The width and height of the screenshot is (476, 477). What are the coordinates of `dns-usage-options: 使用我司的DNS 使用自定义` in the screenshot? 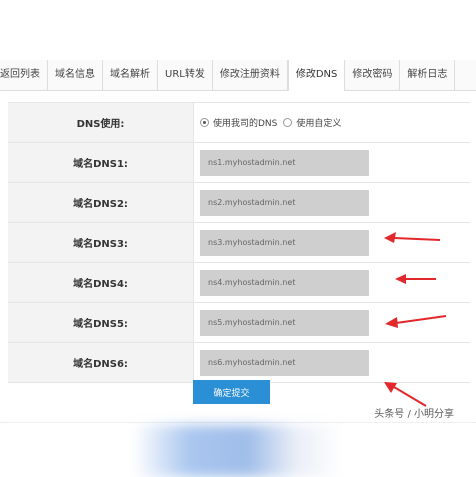 It's located at (332, 122).